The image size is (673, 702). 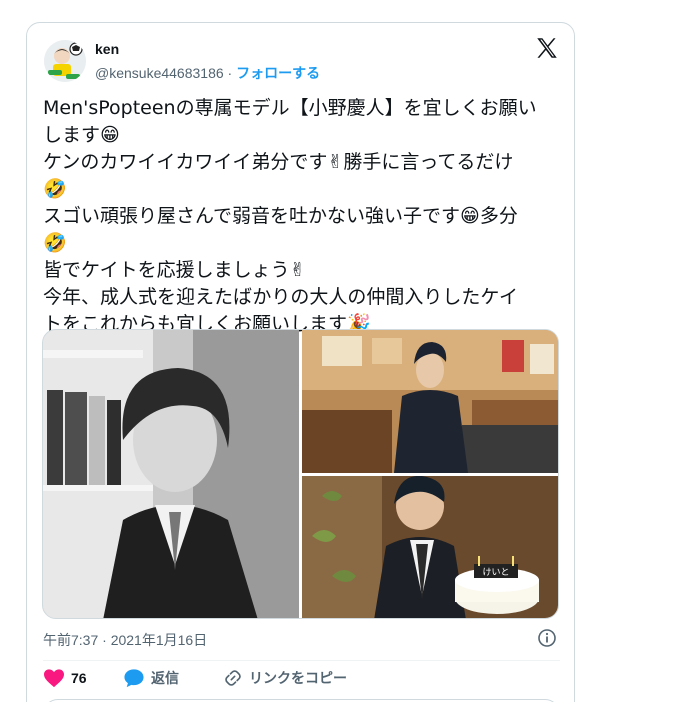 What do you see at coordinates (298, 678) in the screenshot?
I see `copy-link-label: リンクをコピー` at bounding box center [298, 678].